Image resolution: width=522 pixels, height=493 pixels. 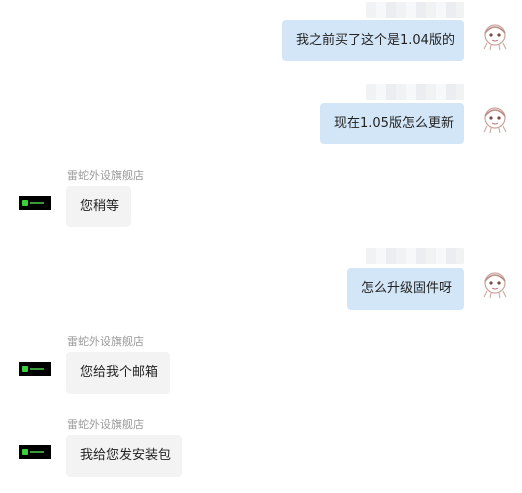 I want to click on message-text: 怎么升级固件呀, so click(x=407, y=289).